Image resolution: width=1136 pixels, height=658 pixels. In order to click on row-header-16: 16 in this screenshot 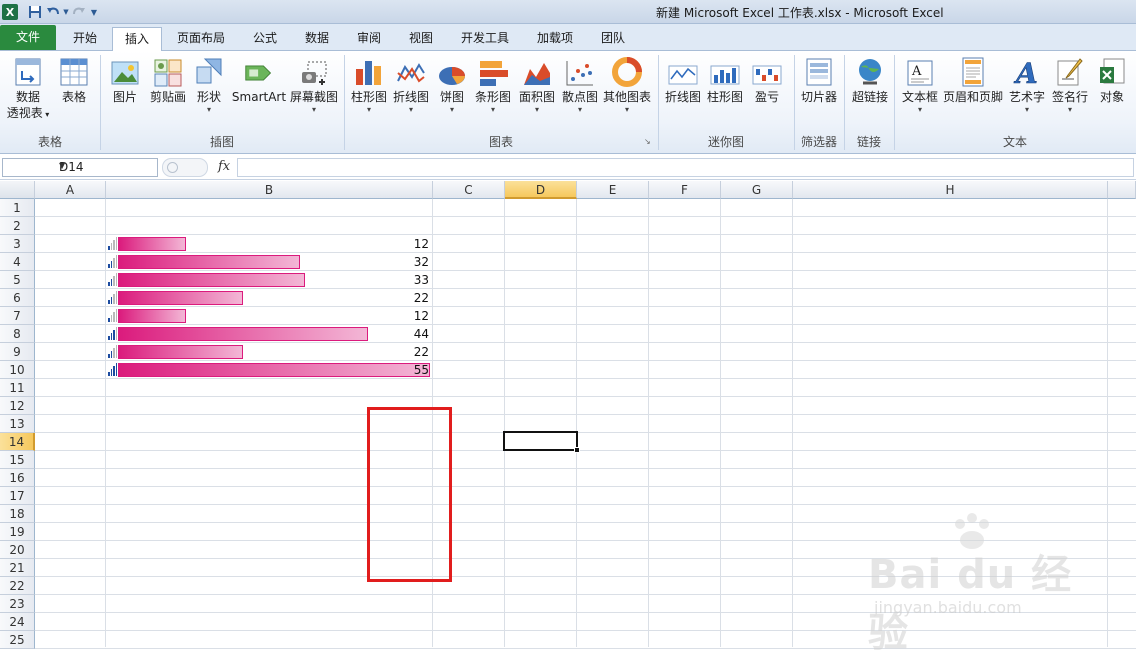, I will do `click(17, 478)`.